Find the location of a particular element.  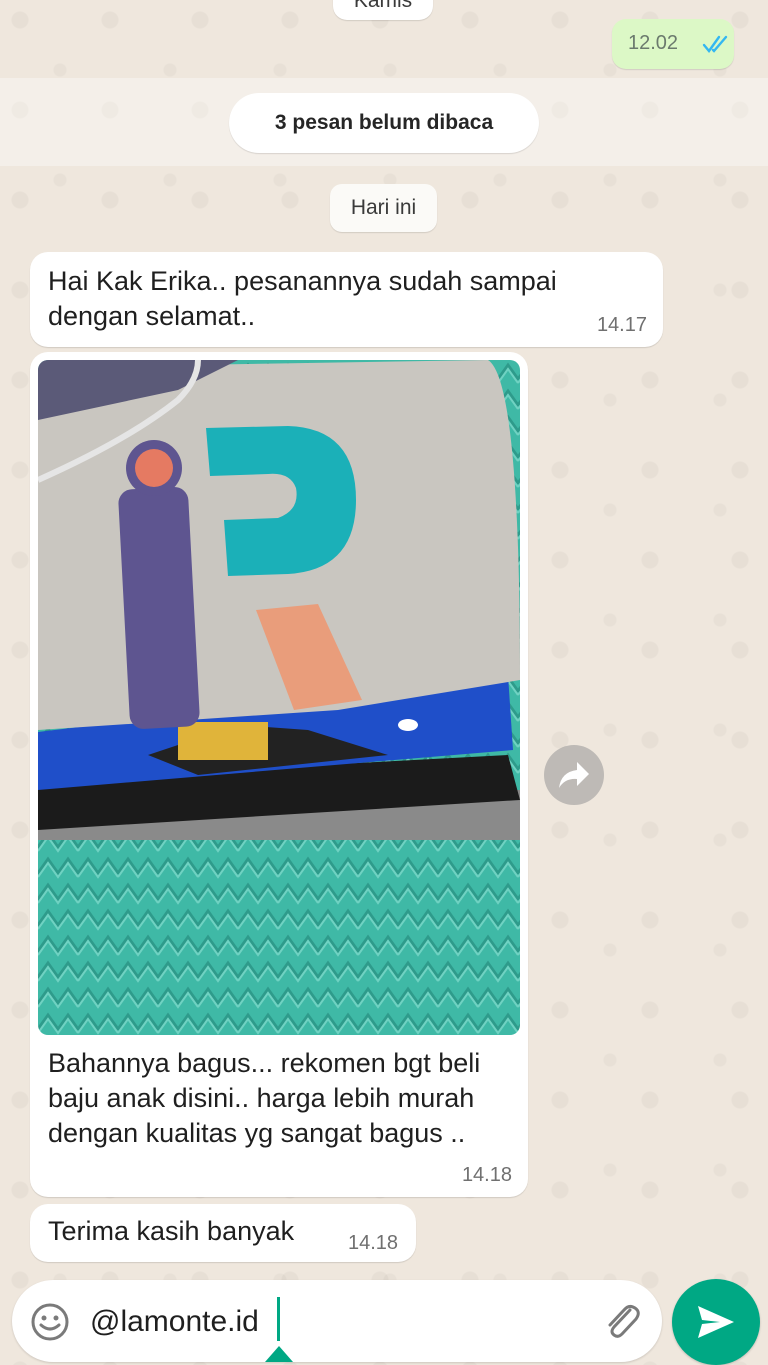

incoming-message-bubble: Terima kasih banyak 14.18 is located at coordinates (223, 1233).